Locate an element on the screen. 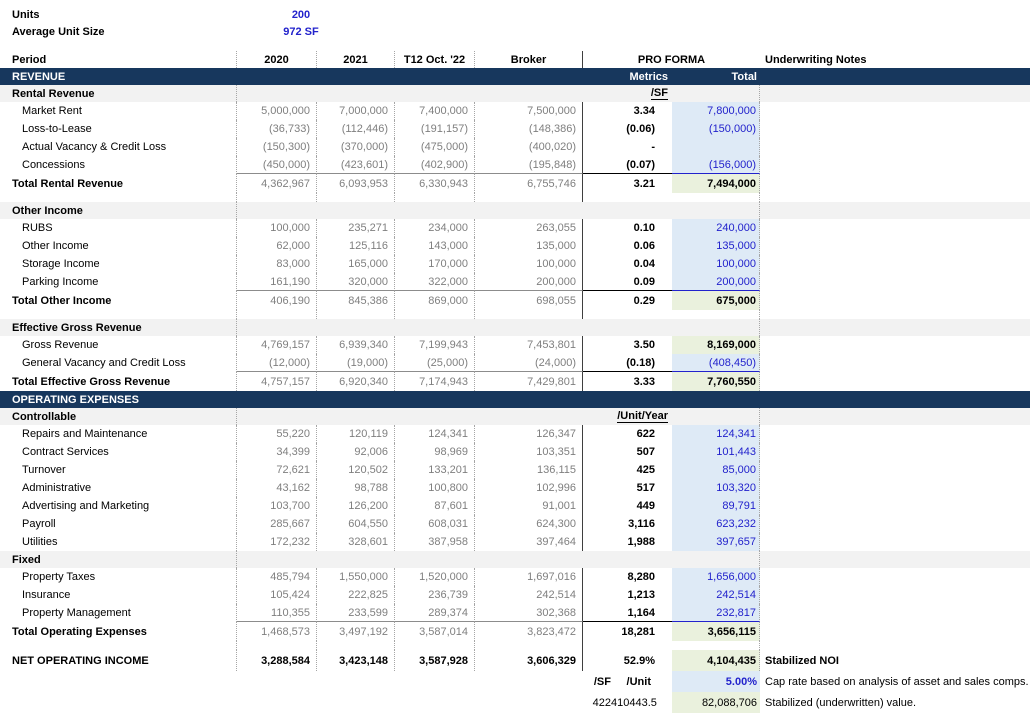  cell-metrics: 0.09 is located at coordinates (627, 282).